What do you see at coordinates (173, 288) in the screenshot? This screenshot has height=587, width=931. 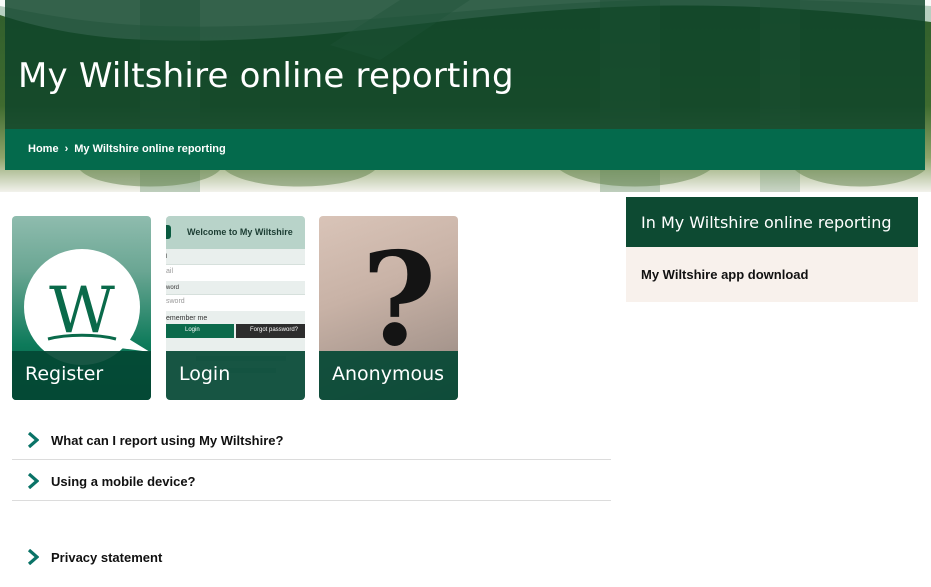 I see `login-mock-password-label: word` at bounding box center [173, 288].